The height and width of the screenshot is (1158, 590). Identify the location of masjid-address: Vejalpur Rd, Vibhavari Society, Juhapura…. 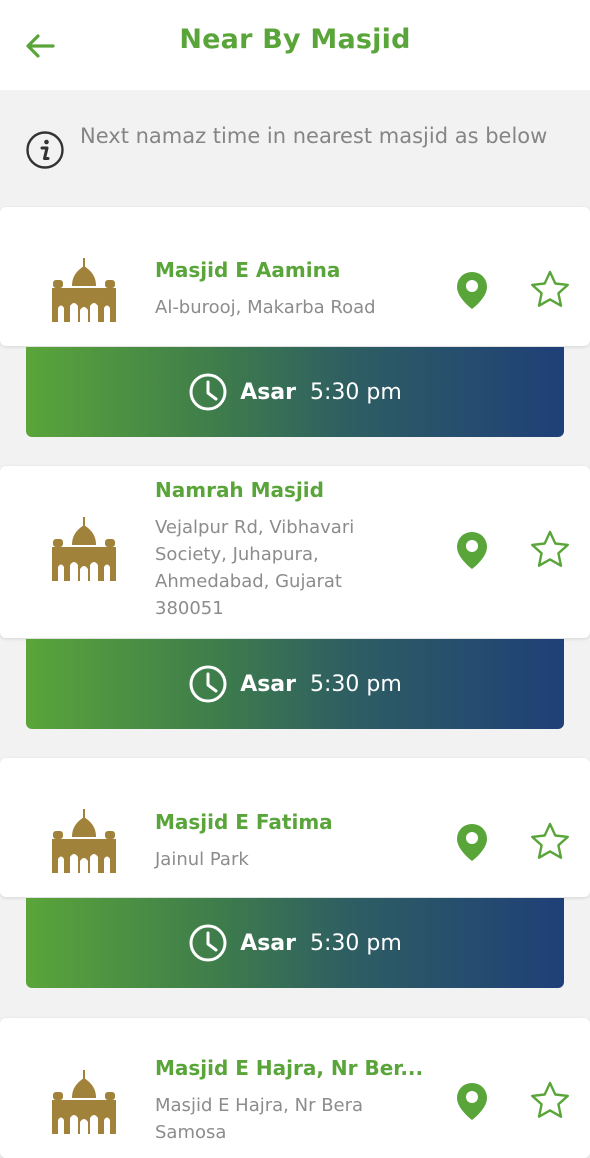
(255, 568).